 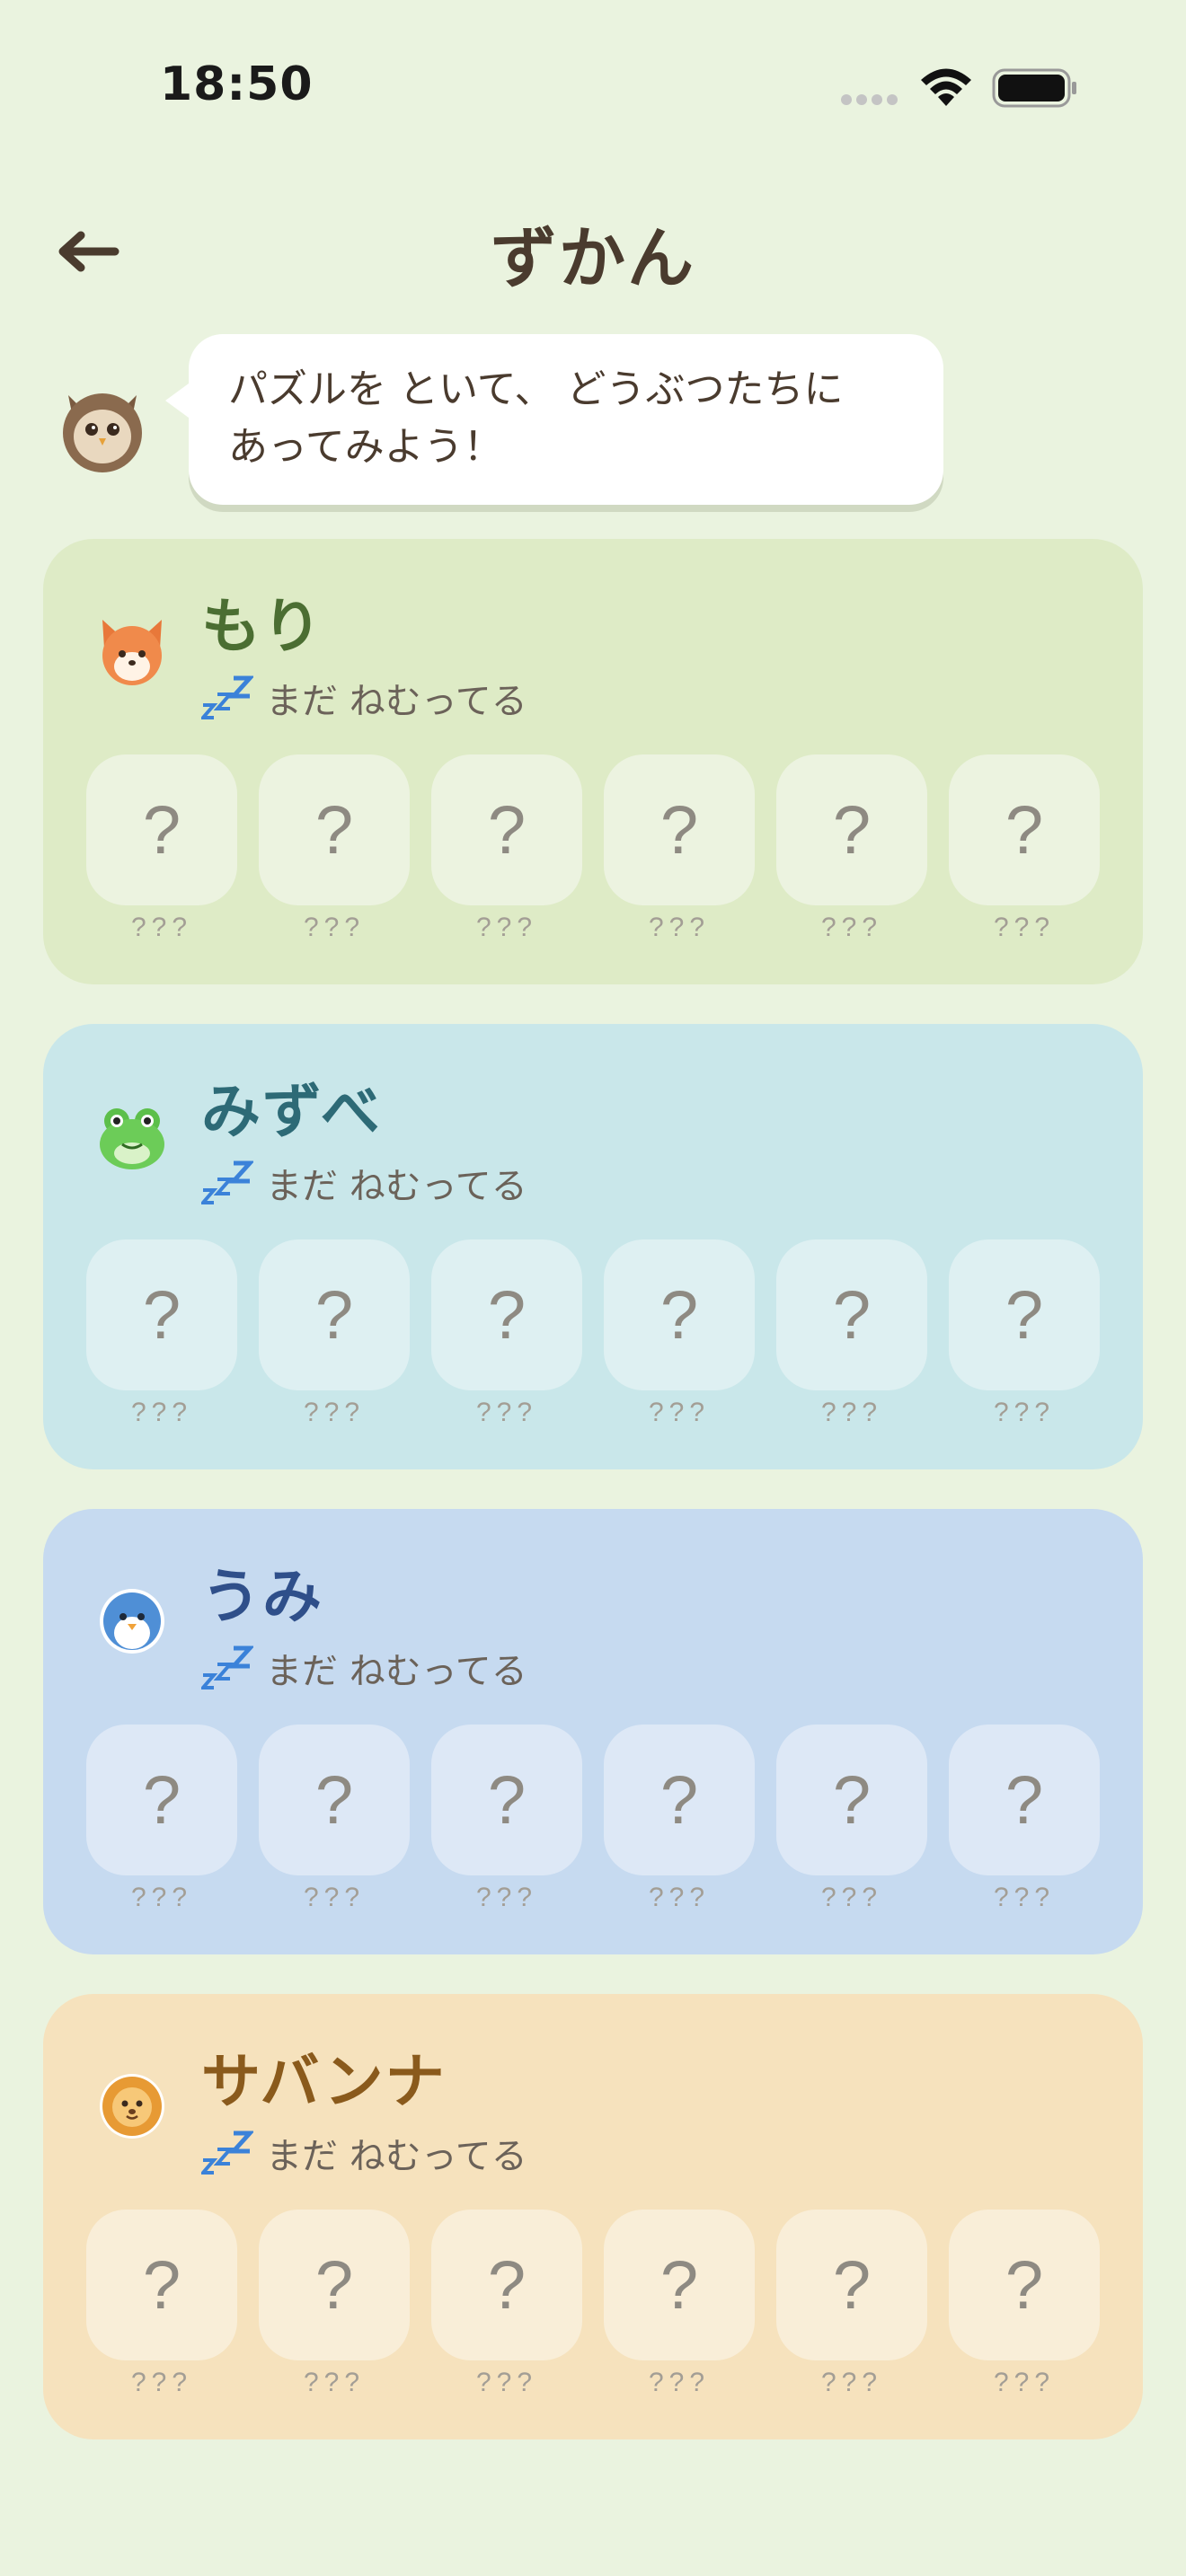 I want to click on section-title: サバンナ, so click(x=324, y=2081).